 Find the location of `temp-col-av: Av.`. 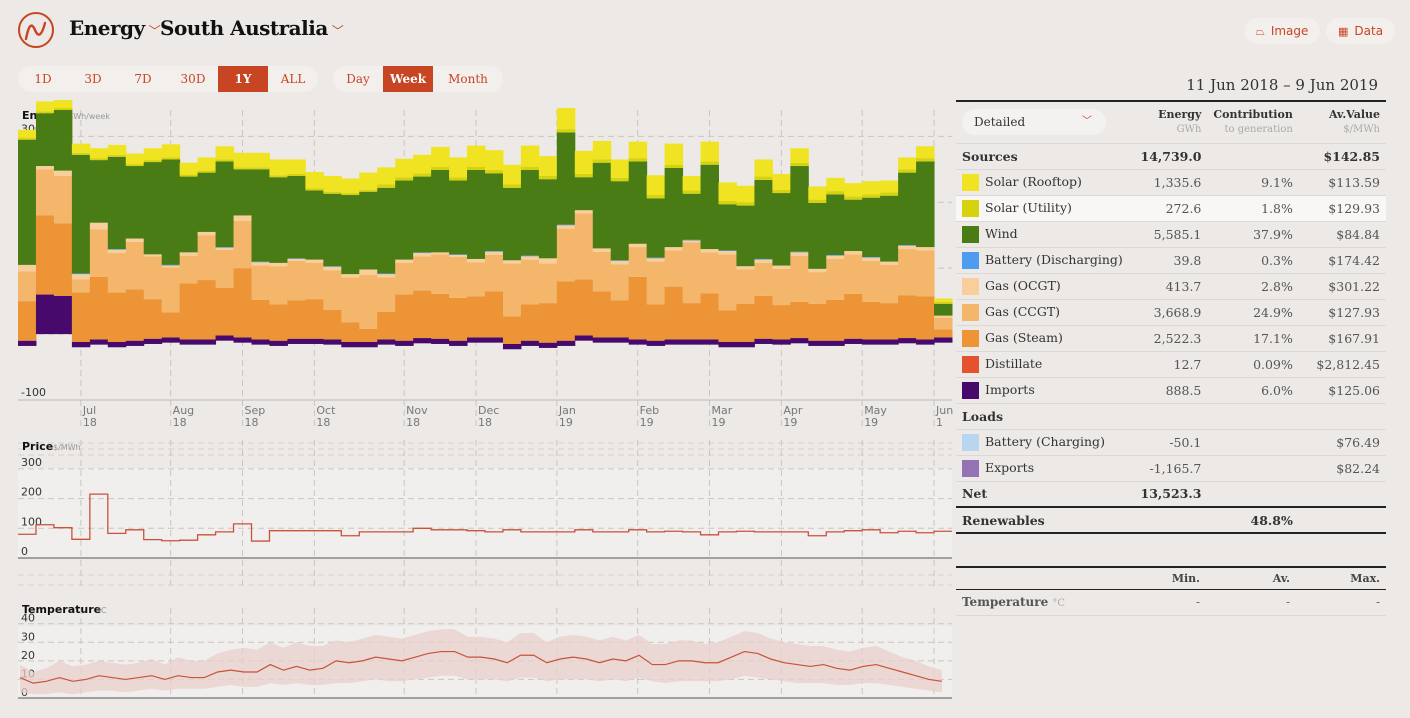

temp-col-av: Av. is located at coordinates (1251, 578).